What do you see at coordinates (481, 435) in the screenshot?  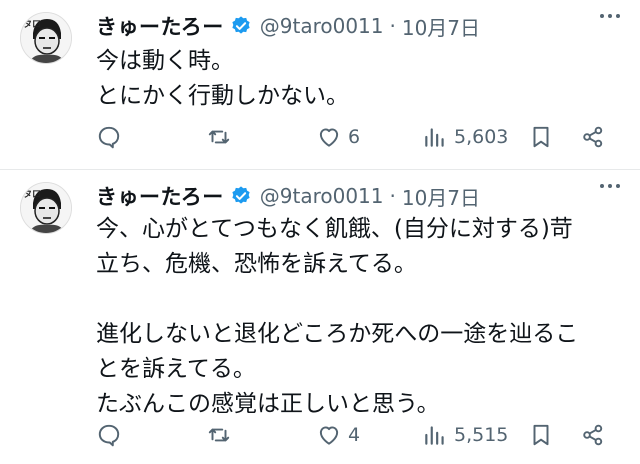 I see `views-count: 5,515` at bounding box center [481, 435].